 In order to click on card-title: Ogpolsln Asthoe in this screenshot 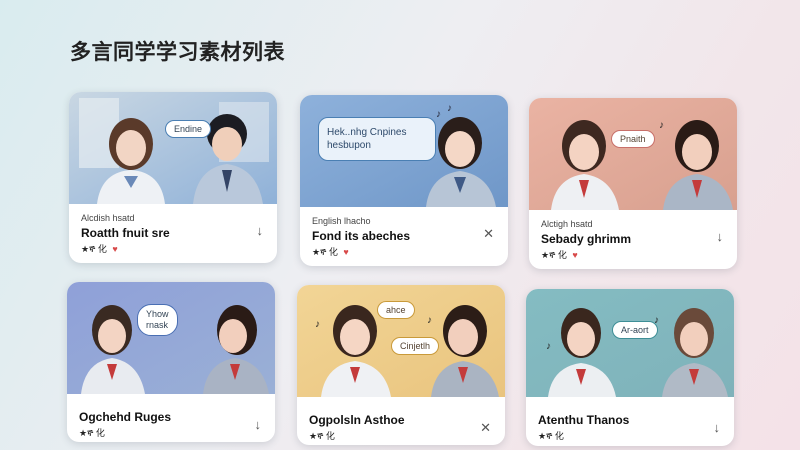, I will do `click(357, 420)`.